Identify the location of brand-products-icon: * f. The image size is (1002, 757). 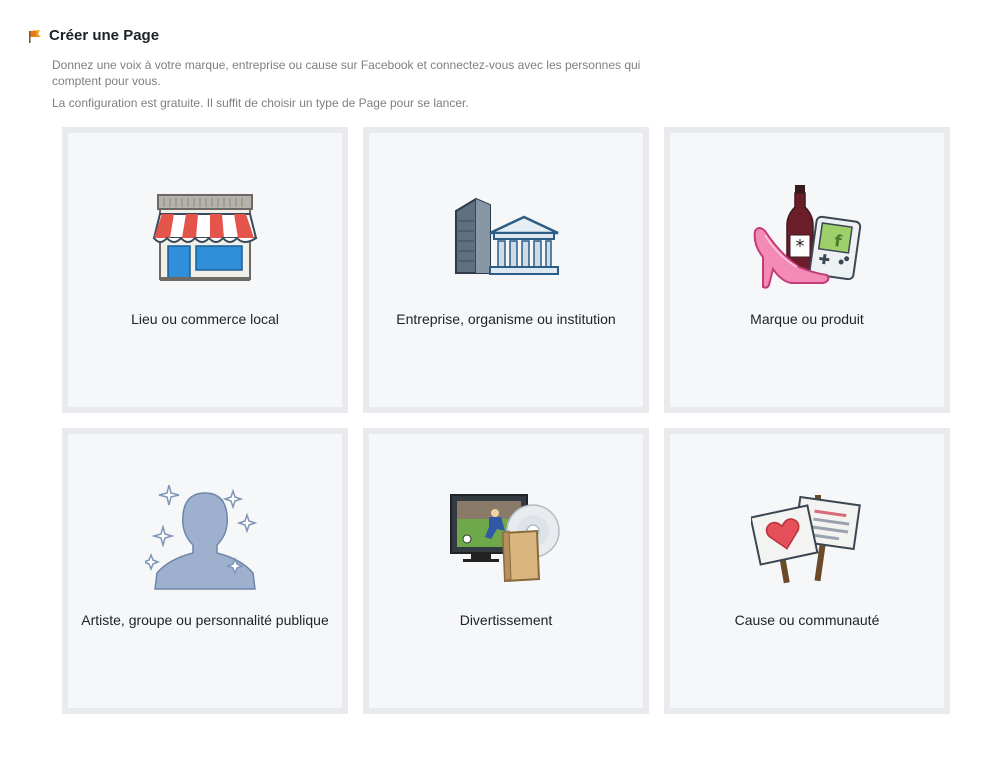
(807, 237).